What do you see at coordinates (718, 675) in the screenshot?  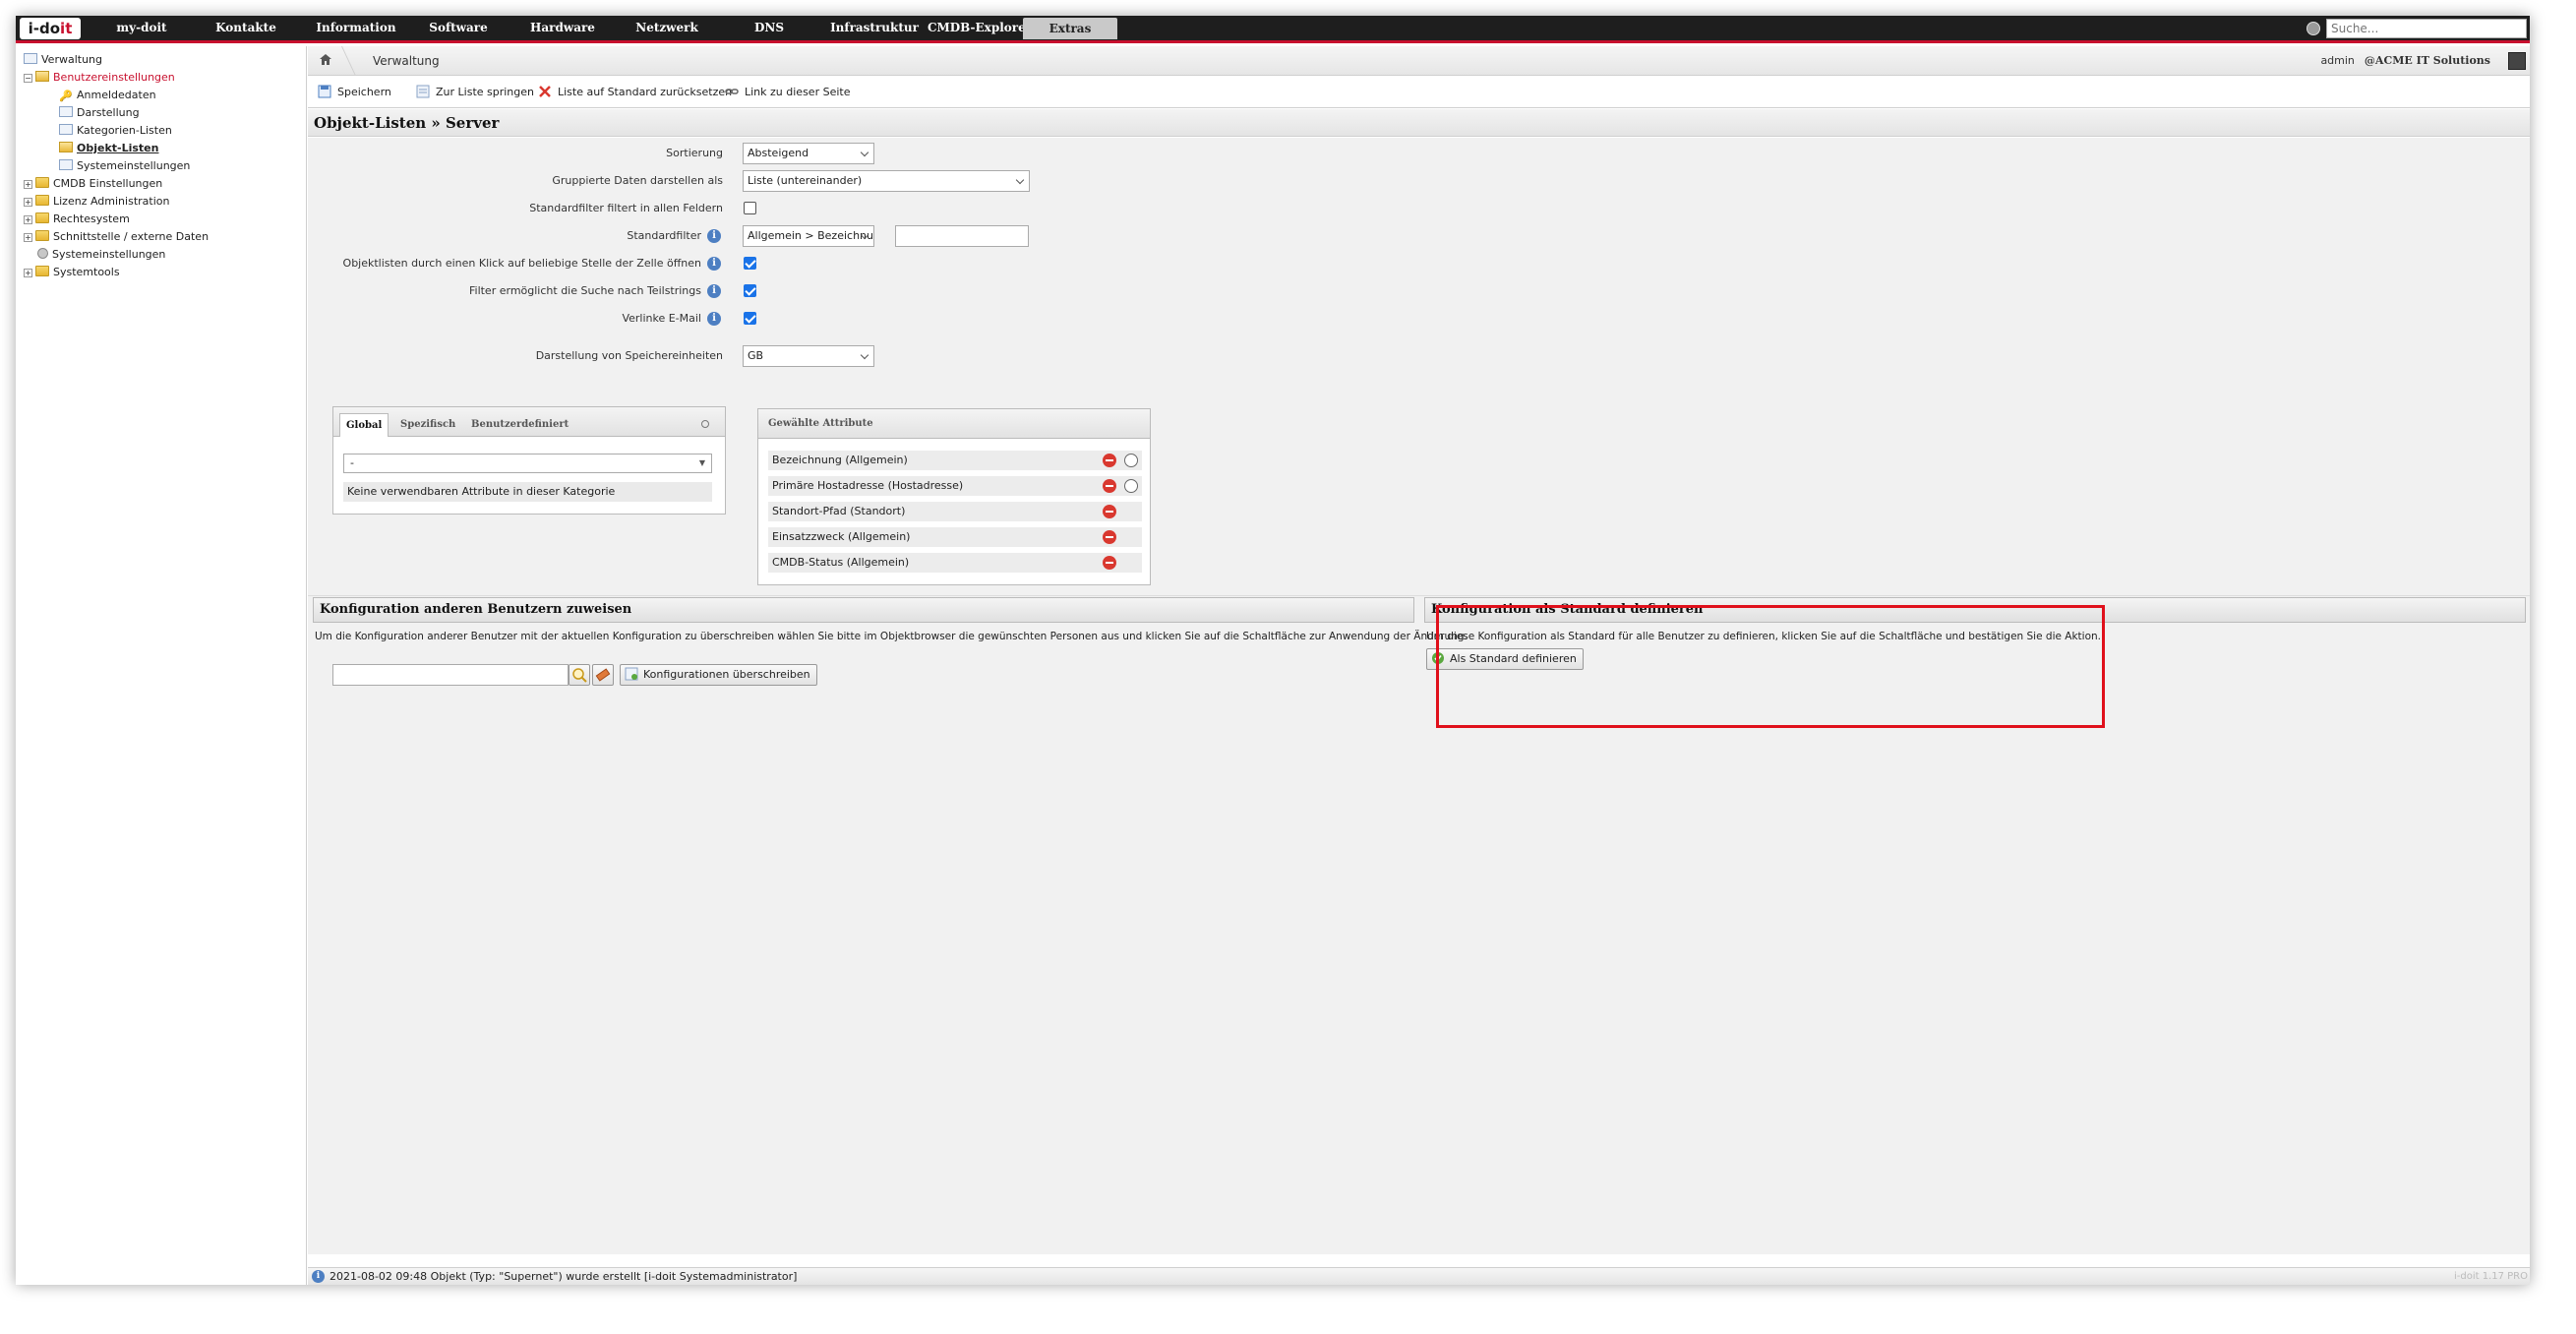 I see `overwrite-configurations-button: Konfigurationen überschreiben` at bounding box center [718, 675].